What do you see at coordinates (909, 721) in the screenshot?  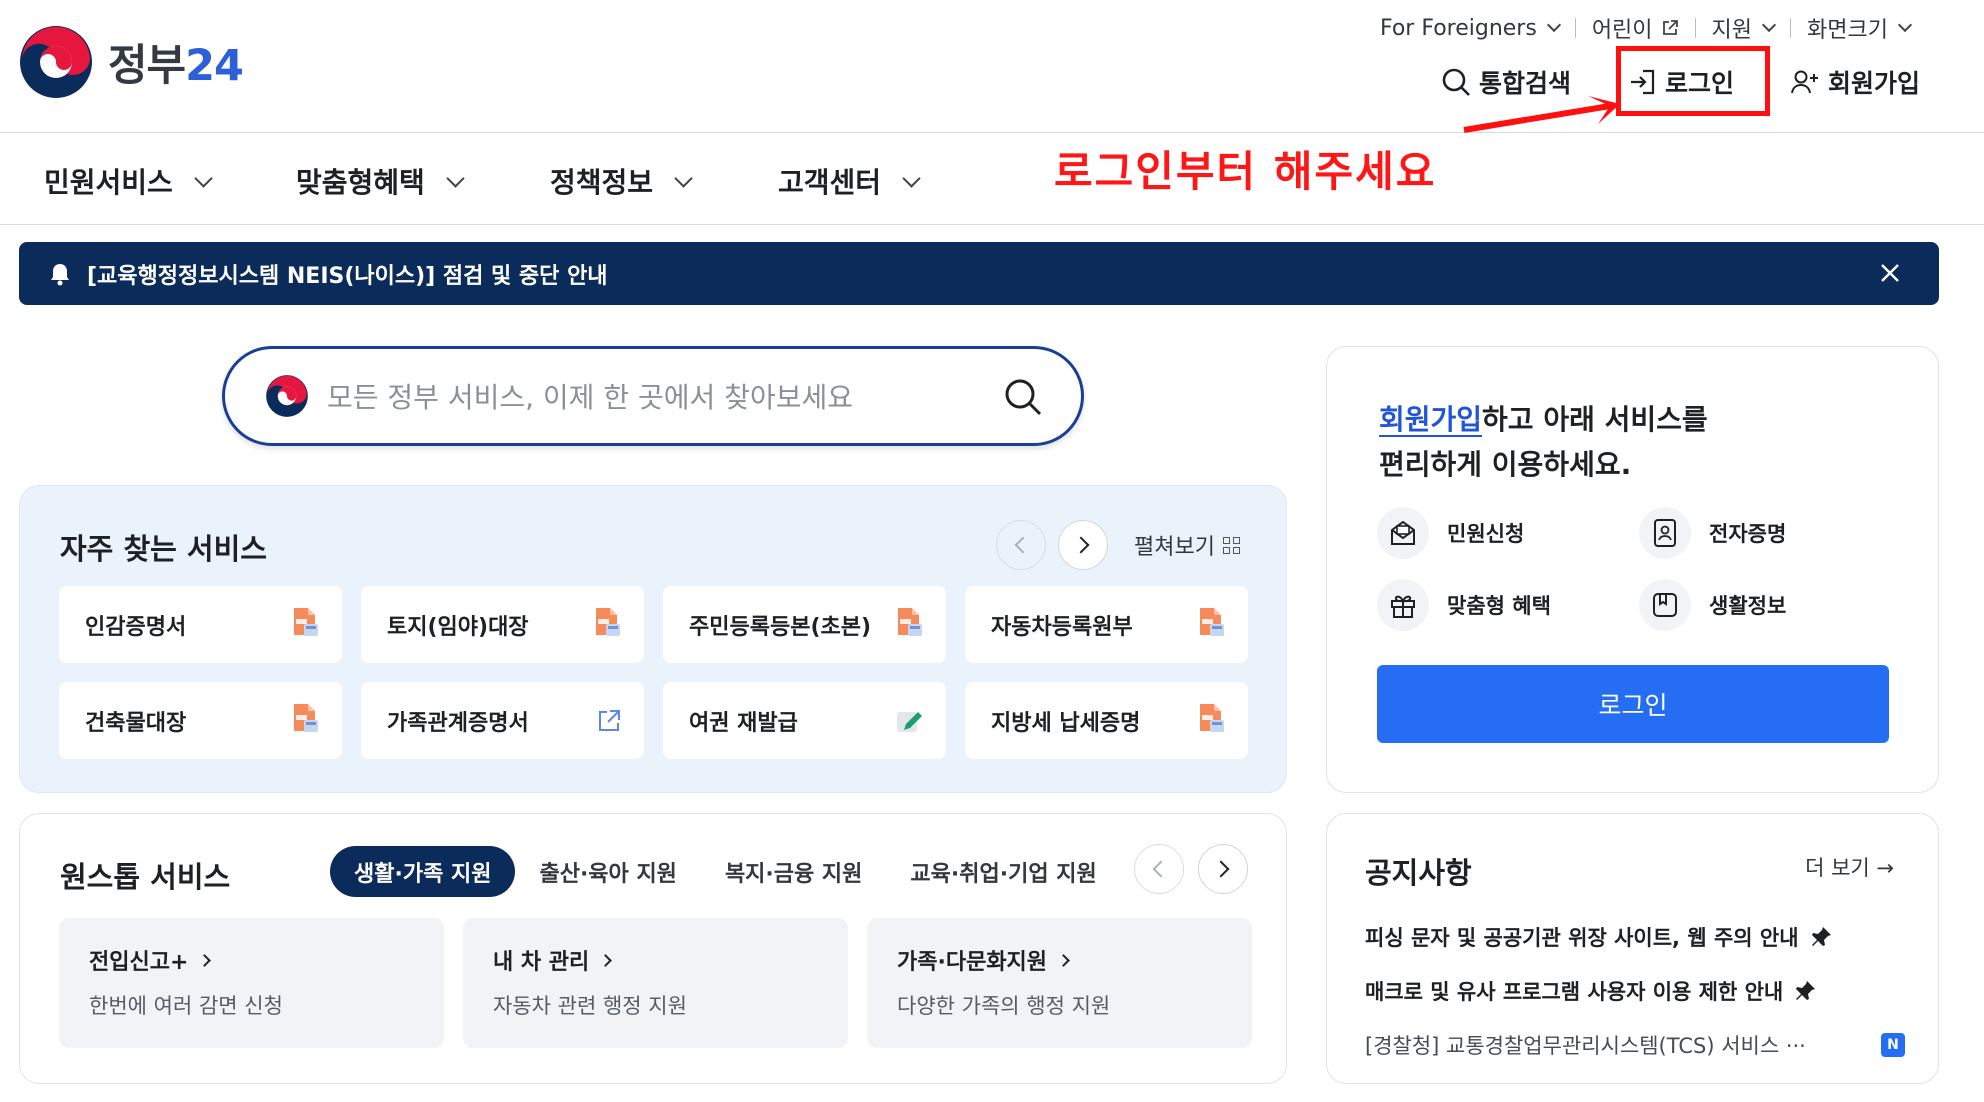 I see `edit-icon` at bounding box center [909, 721].